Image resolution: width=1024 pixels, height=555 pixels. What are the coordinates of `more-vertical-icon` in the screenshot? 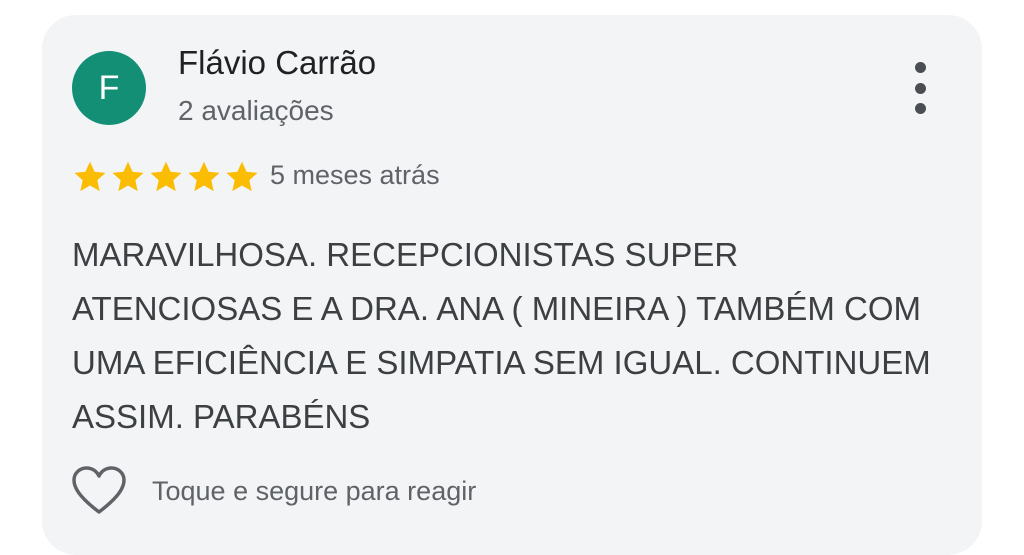 It's located at (920, 67).